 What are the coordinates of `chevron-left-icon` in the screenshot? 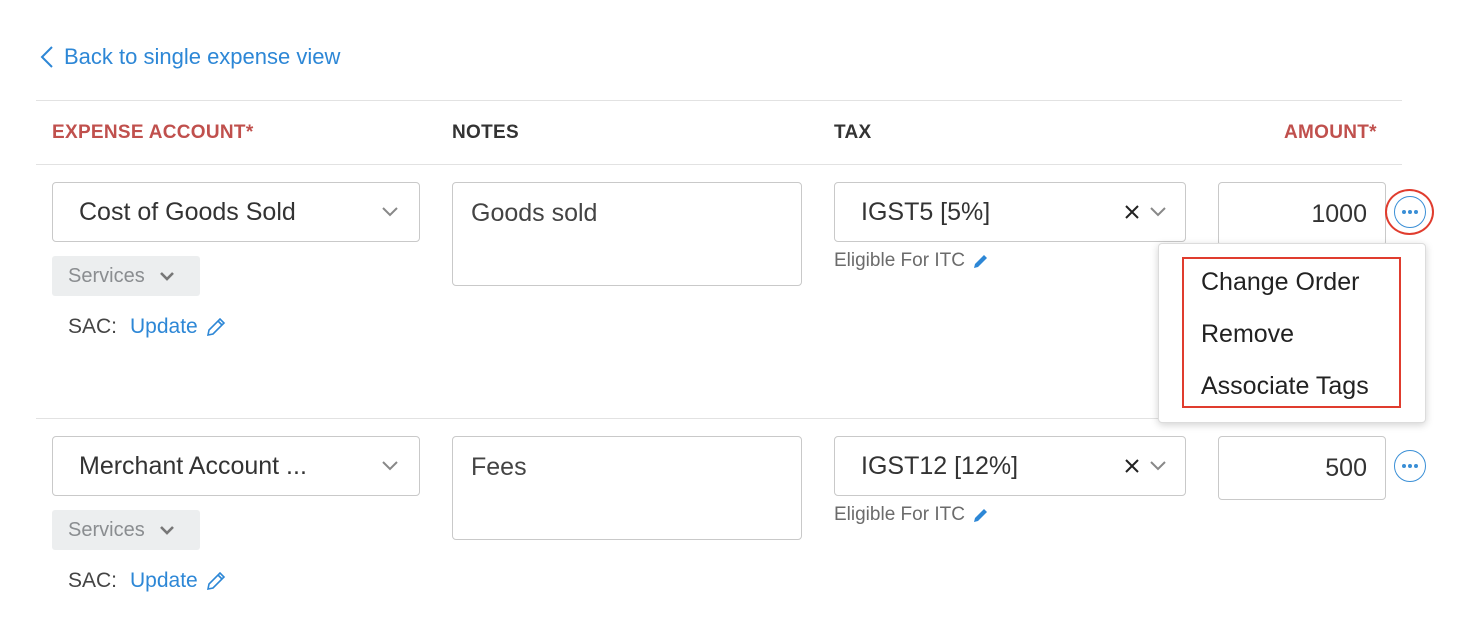 It's located at (46, 57).